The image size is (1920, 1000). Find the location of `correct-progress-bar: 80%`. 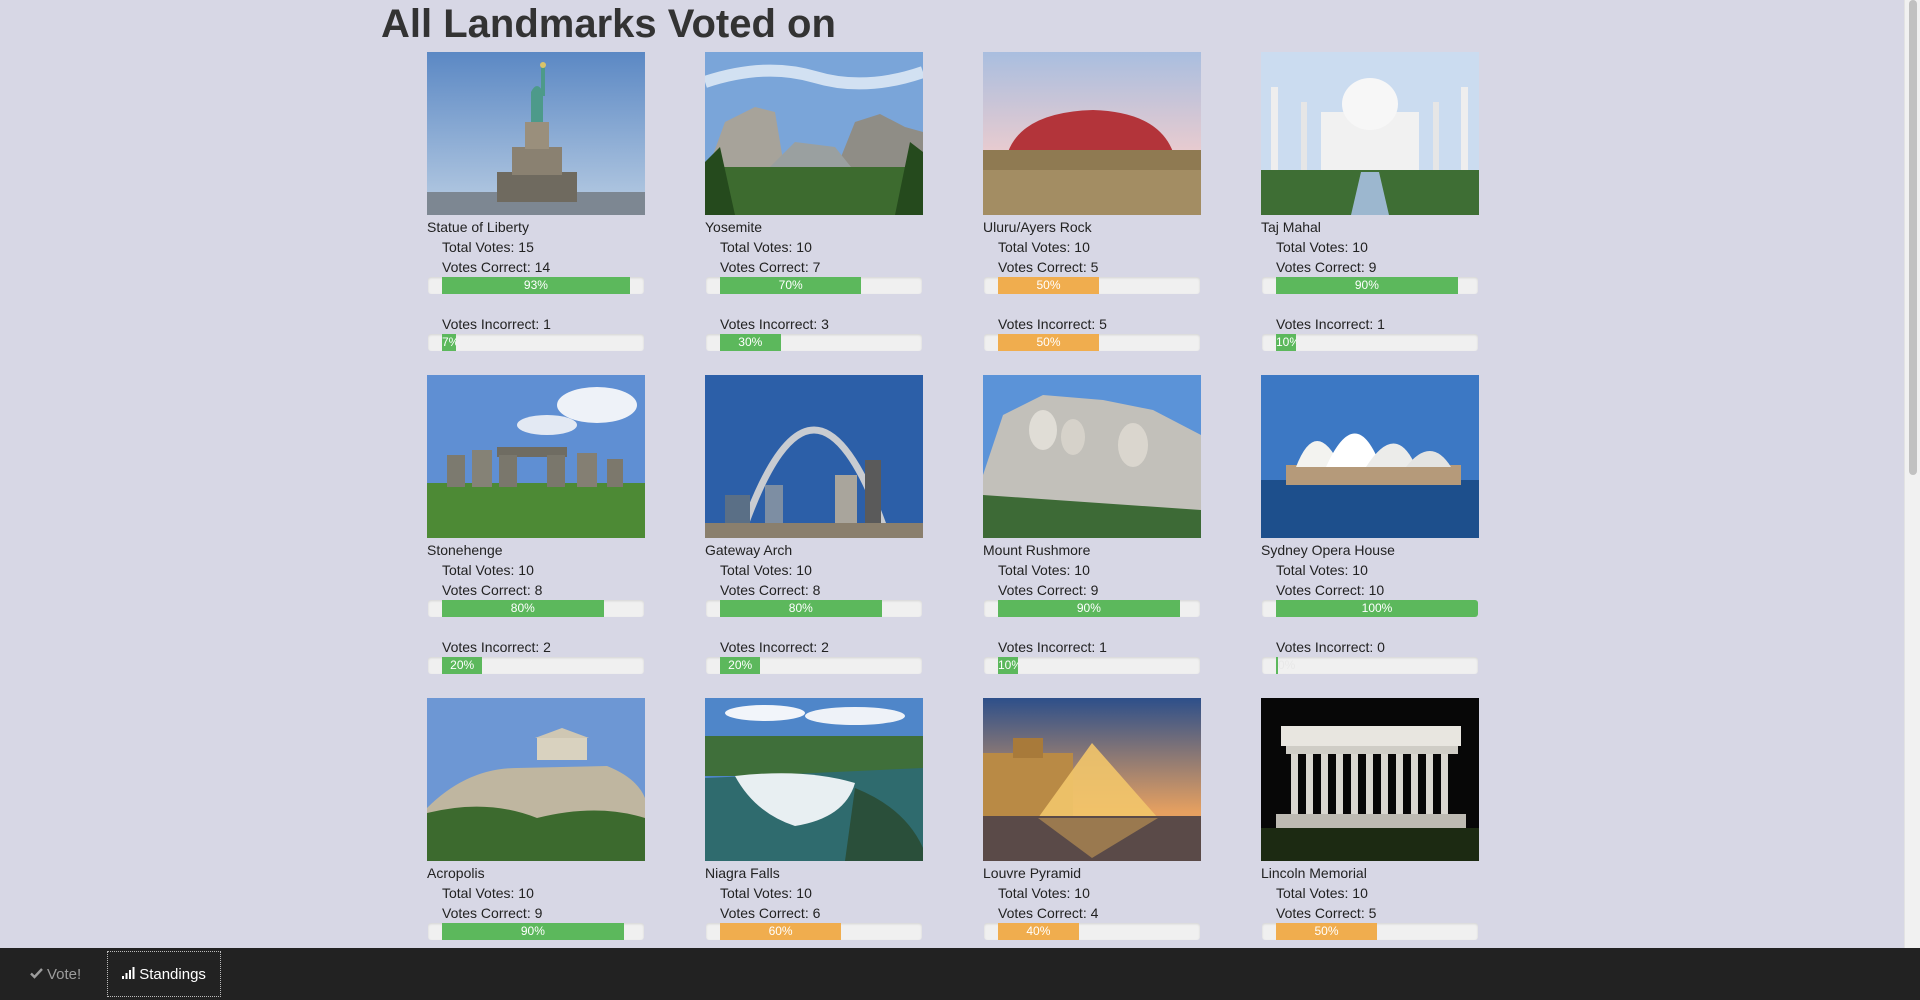

correct-progress-bar: 80% is located at coordinates (536, 608).